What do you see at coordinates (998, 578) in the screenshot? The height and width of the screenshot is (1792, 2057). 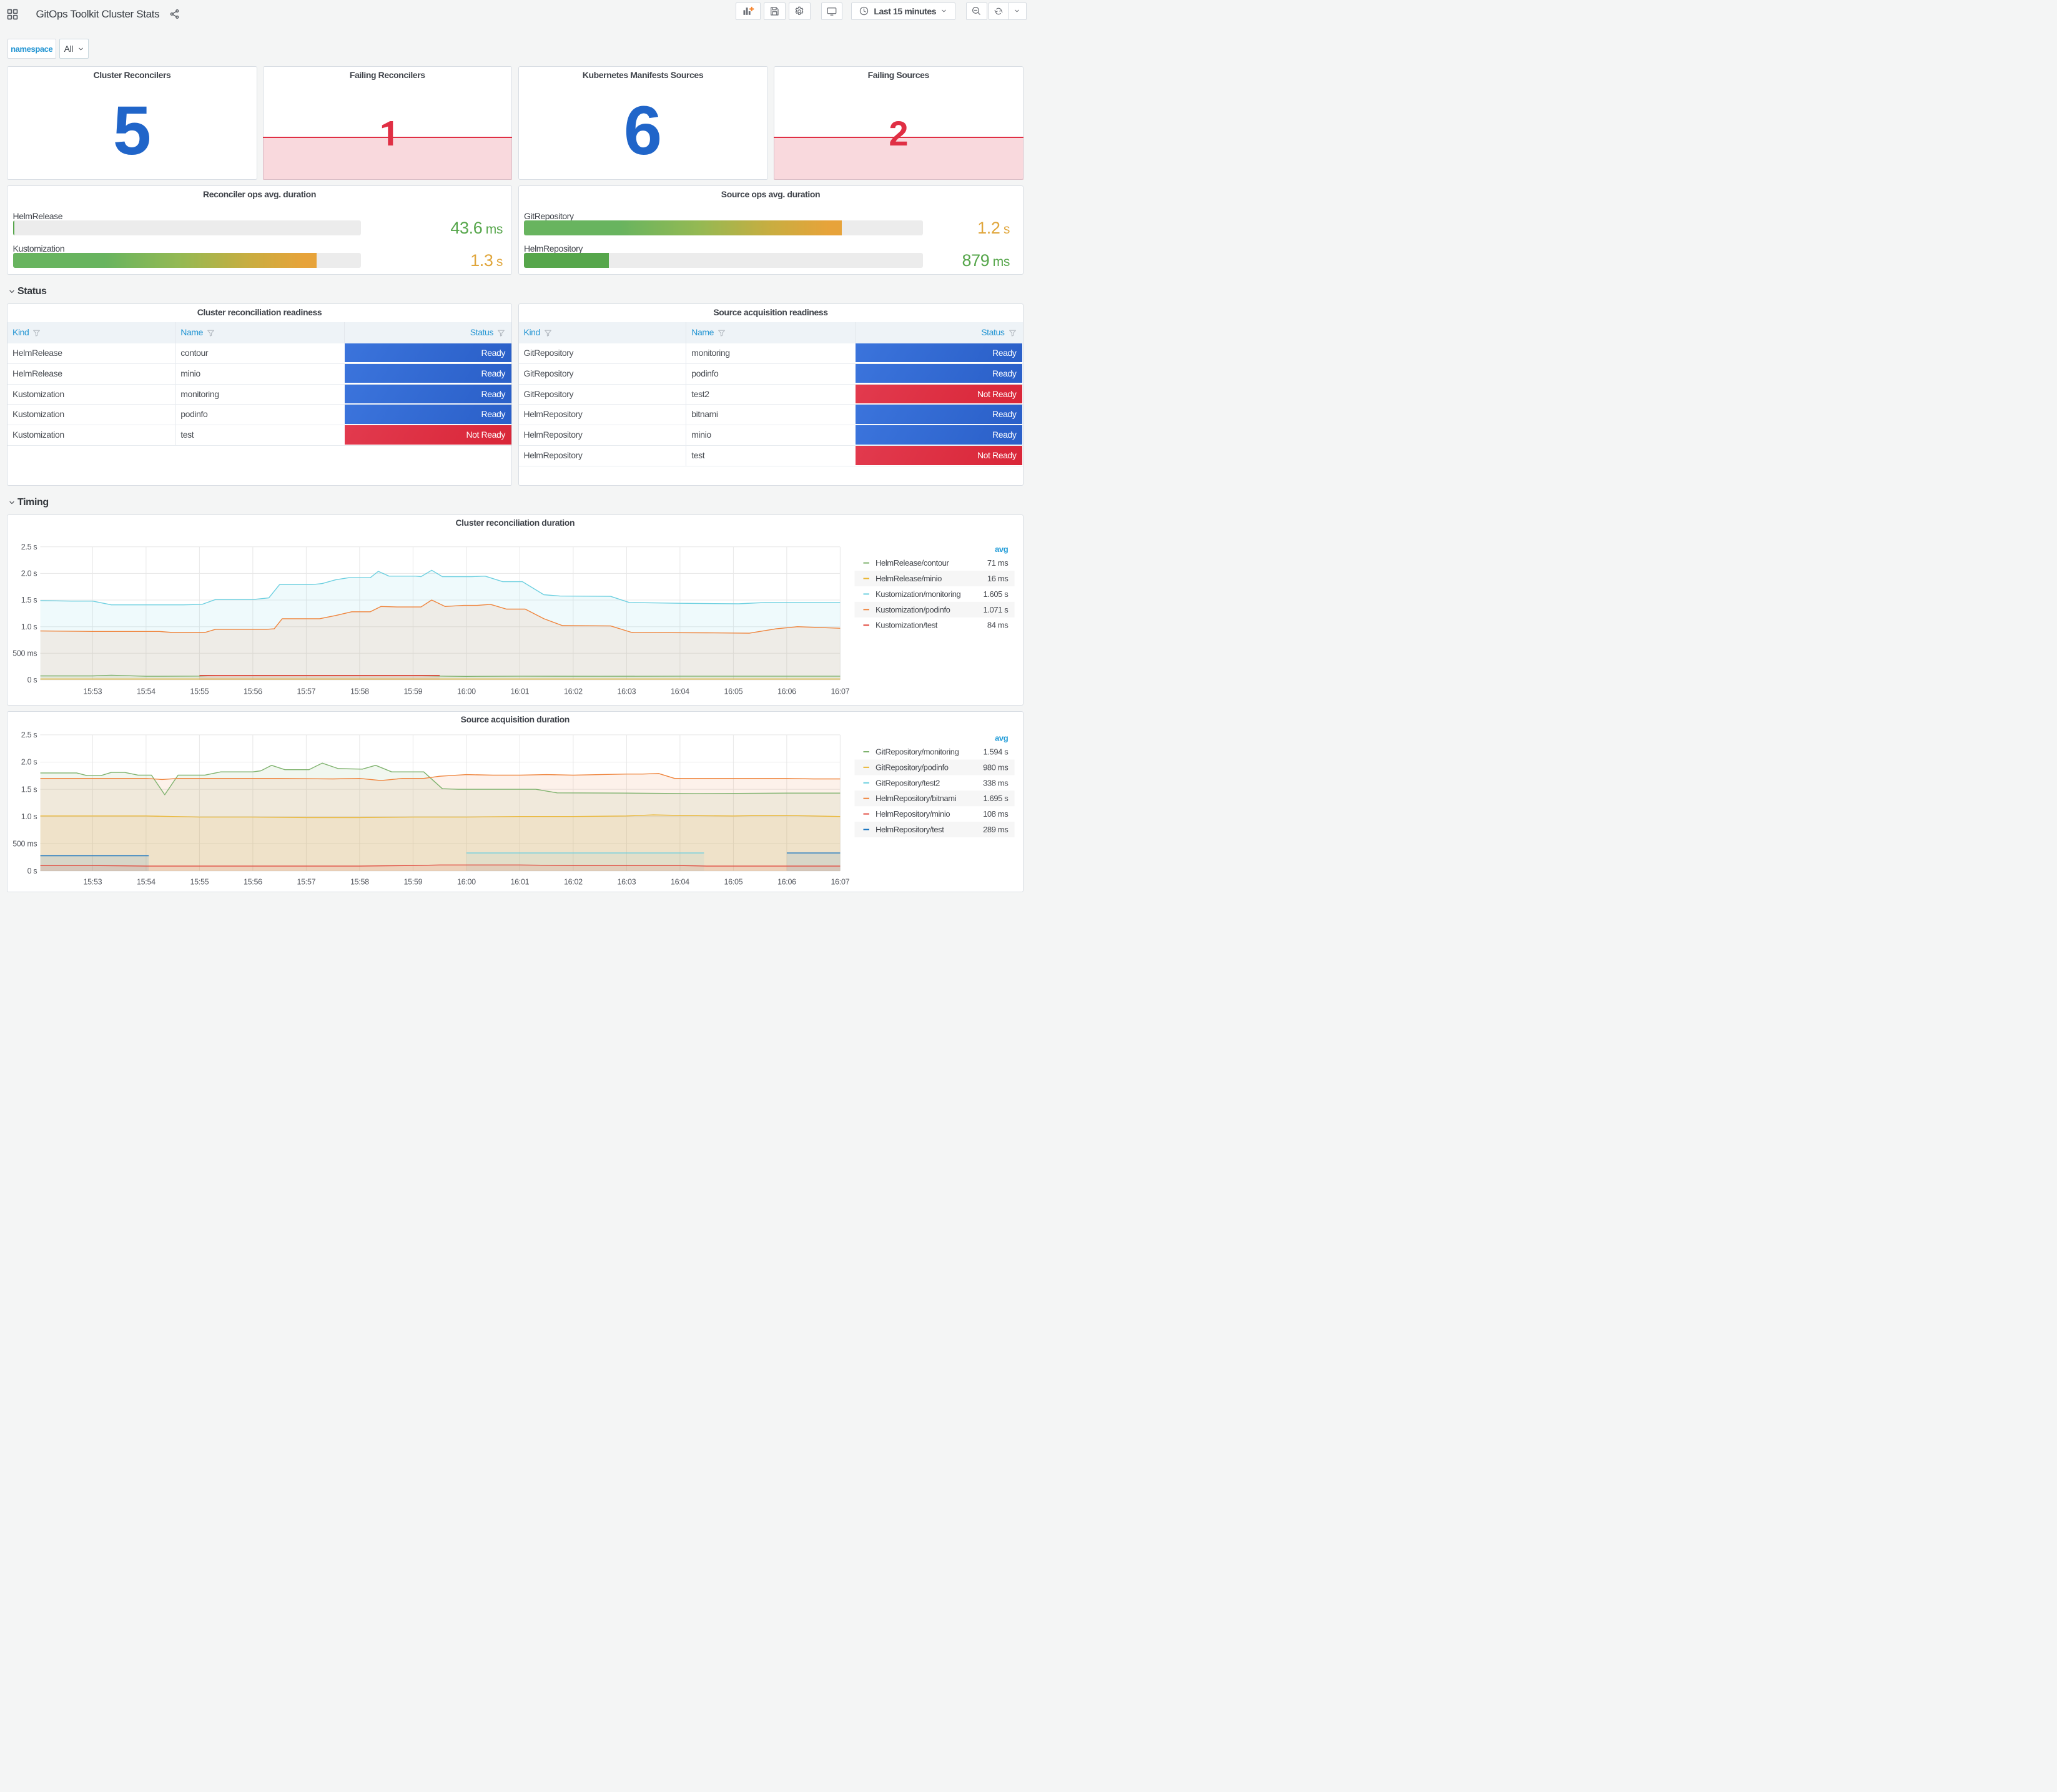 I see `svg-text: 16 ms` at bounding box center [998, 578].